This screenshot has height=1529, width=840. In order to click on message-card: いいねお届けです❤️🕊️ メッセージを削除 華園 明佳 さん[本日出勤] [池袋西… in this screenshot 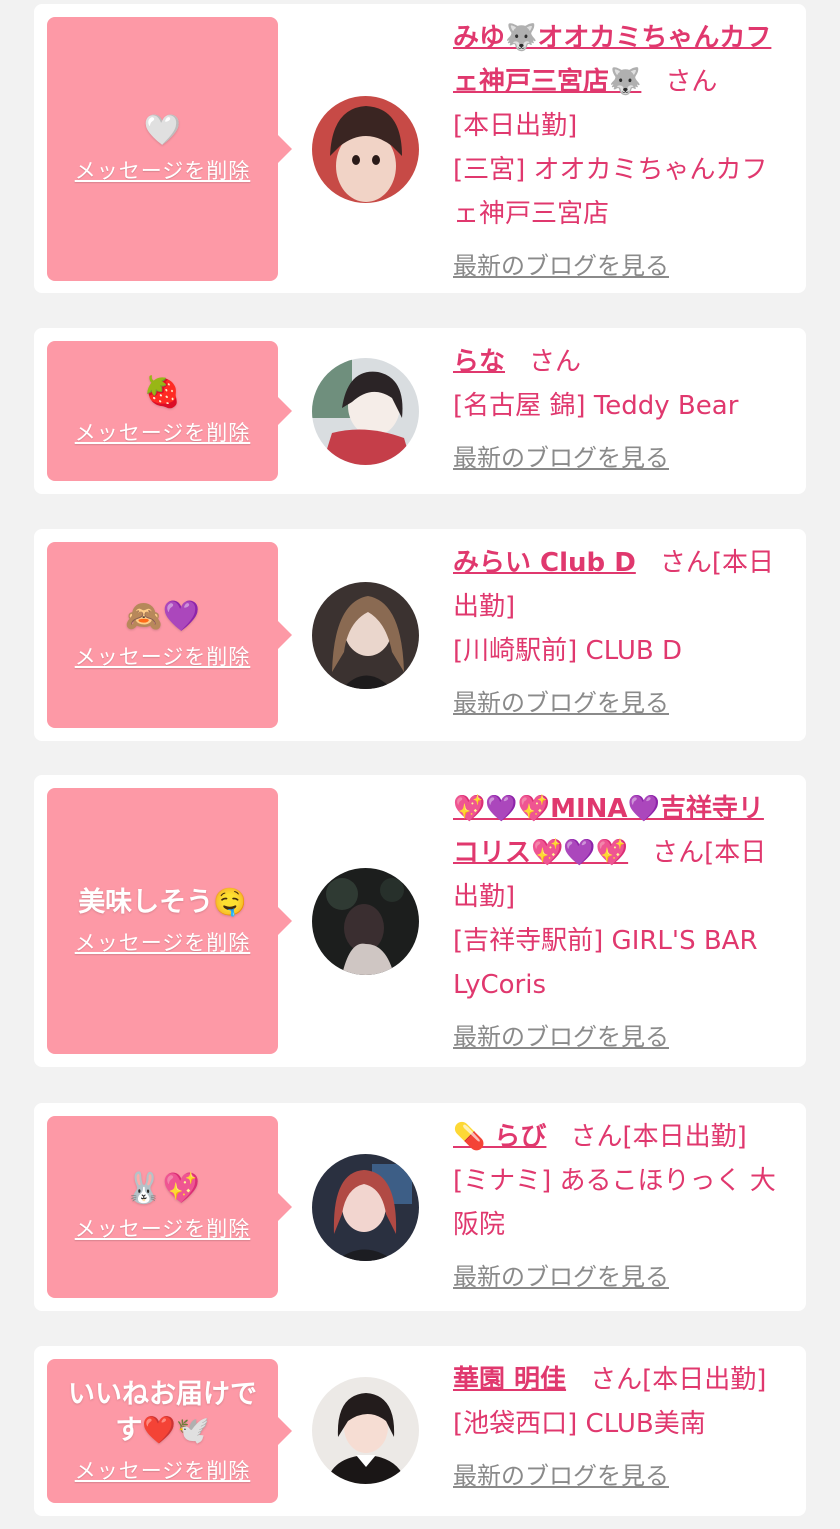, I will do `click(420, 1431)`.